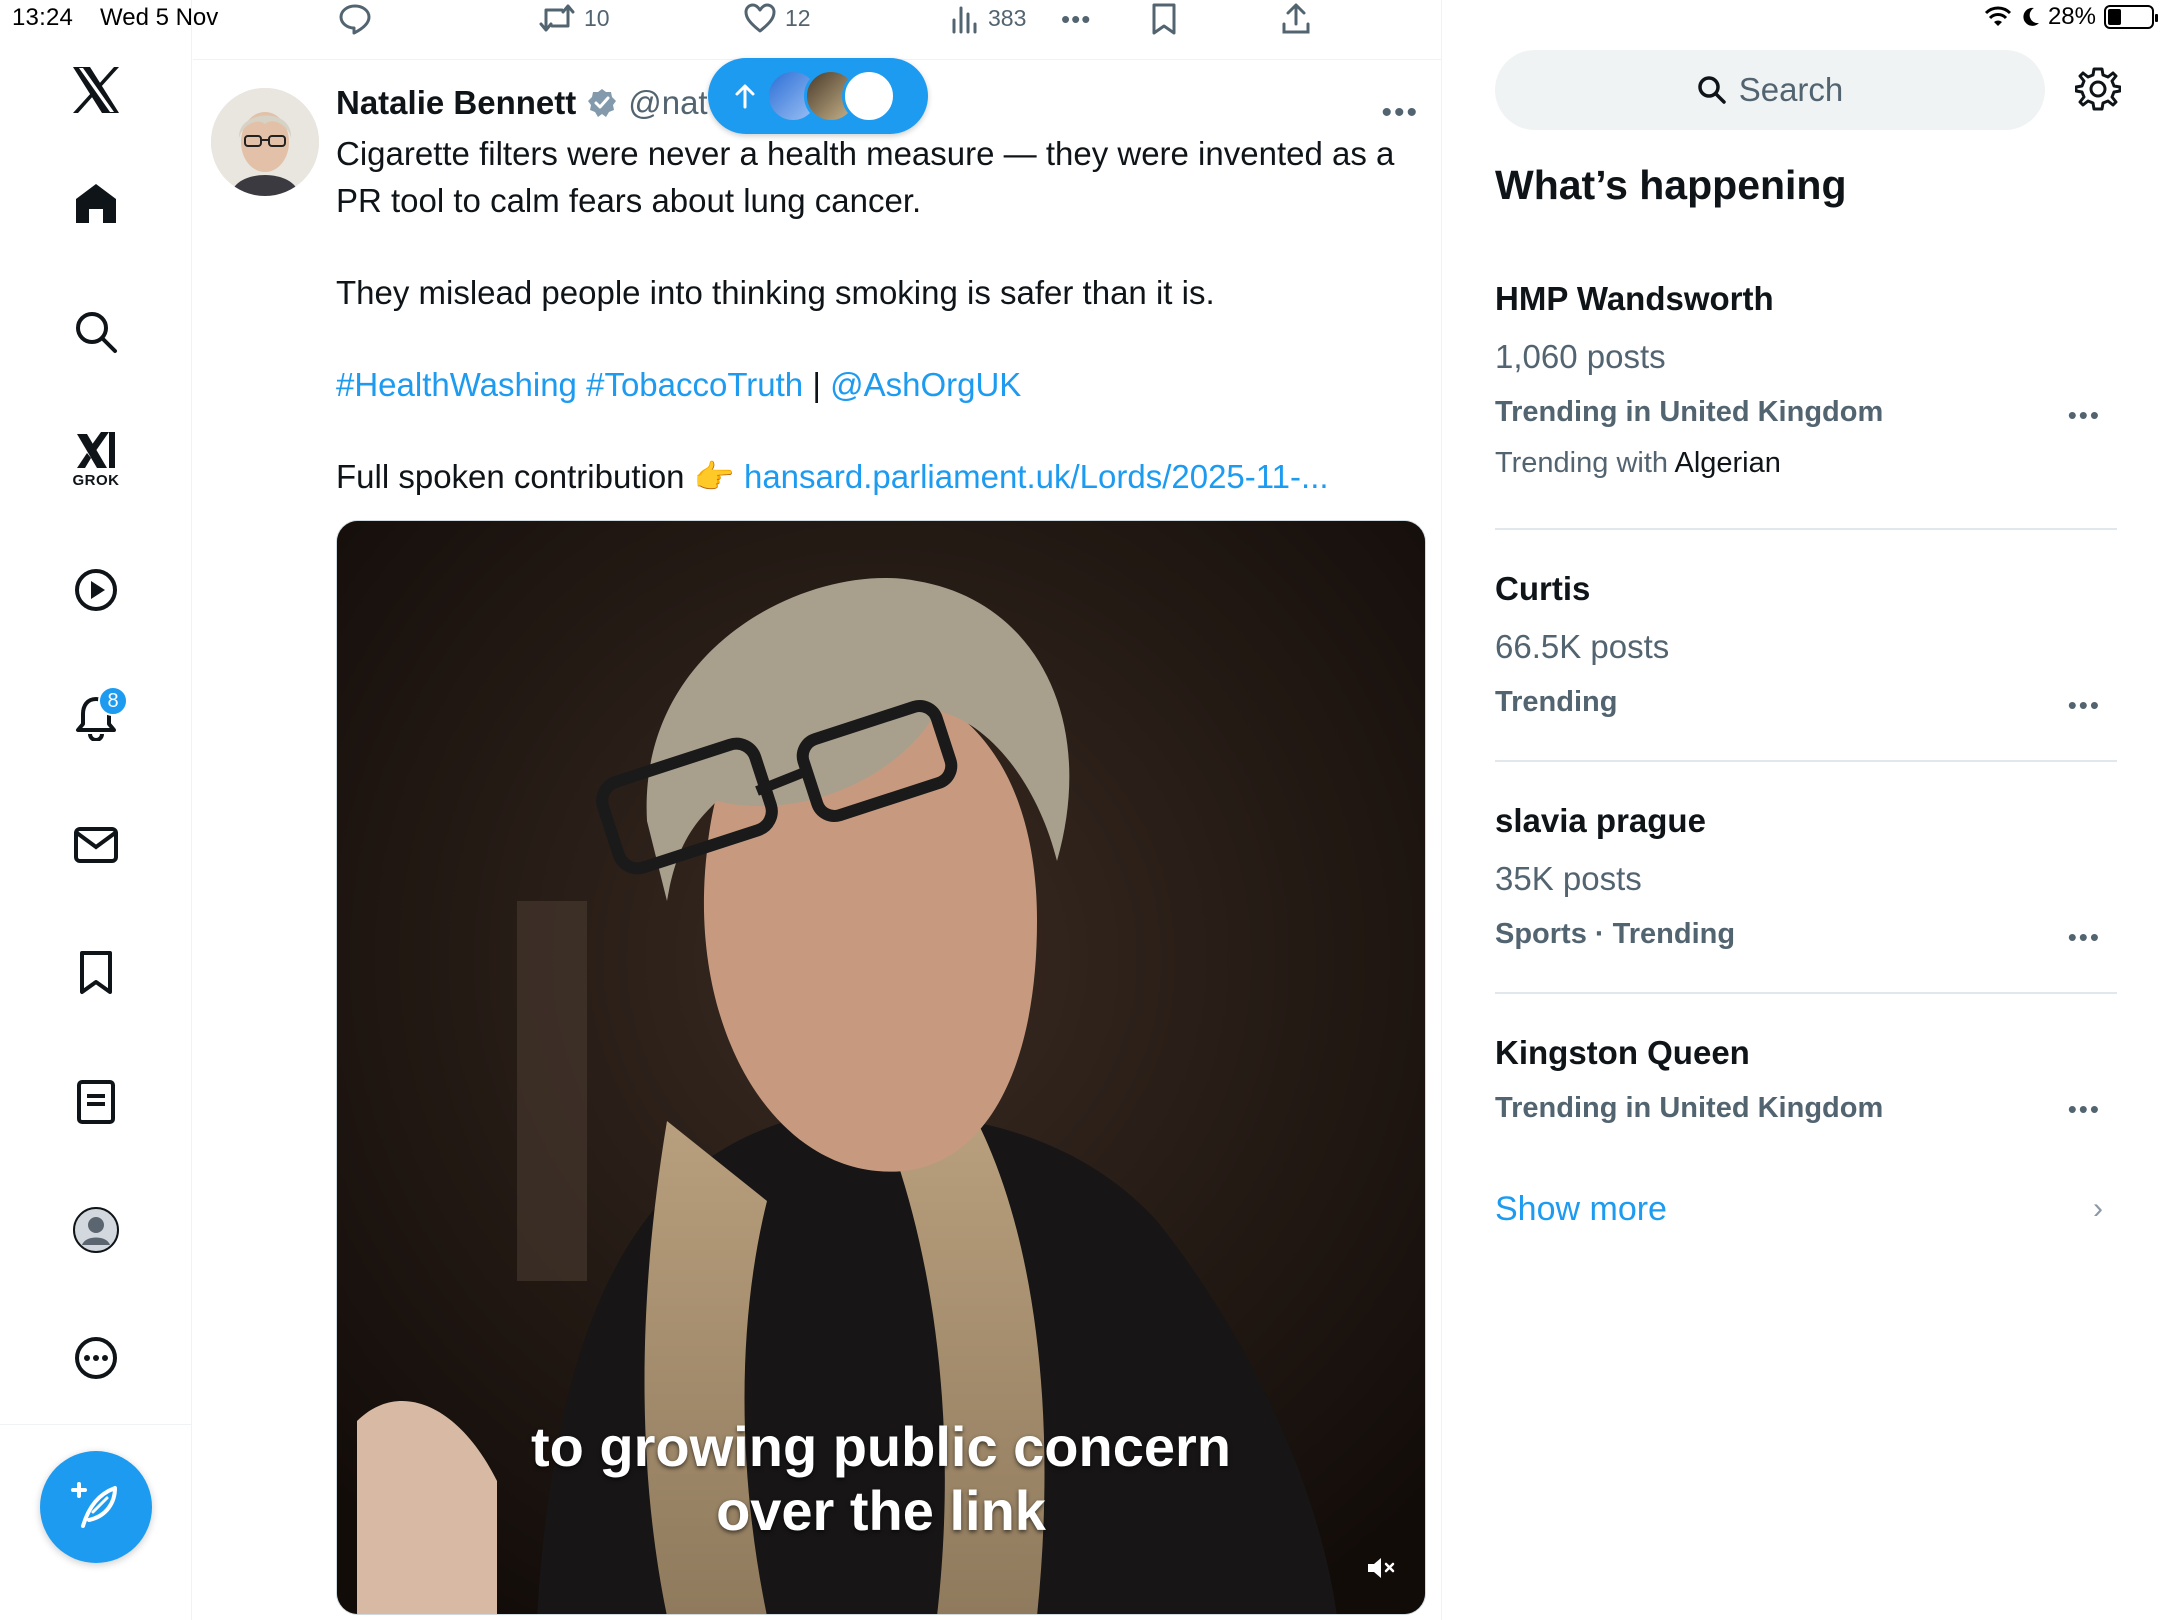 The width and height of the screenshot is (2160, 1620). What do you see at coordinates (1581, 1209) in the screenshot?
I see `show-more-link: Show more` at bounding box center [1581, 1209].